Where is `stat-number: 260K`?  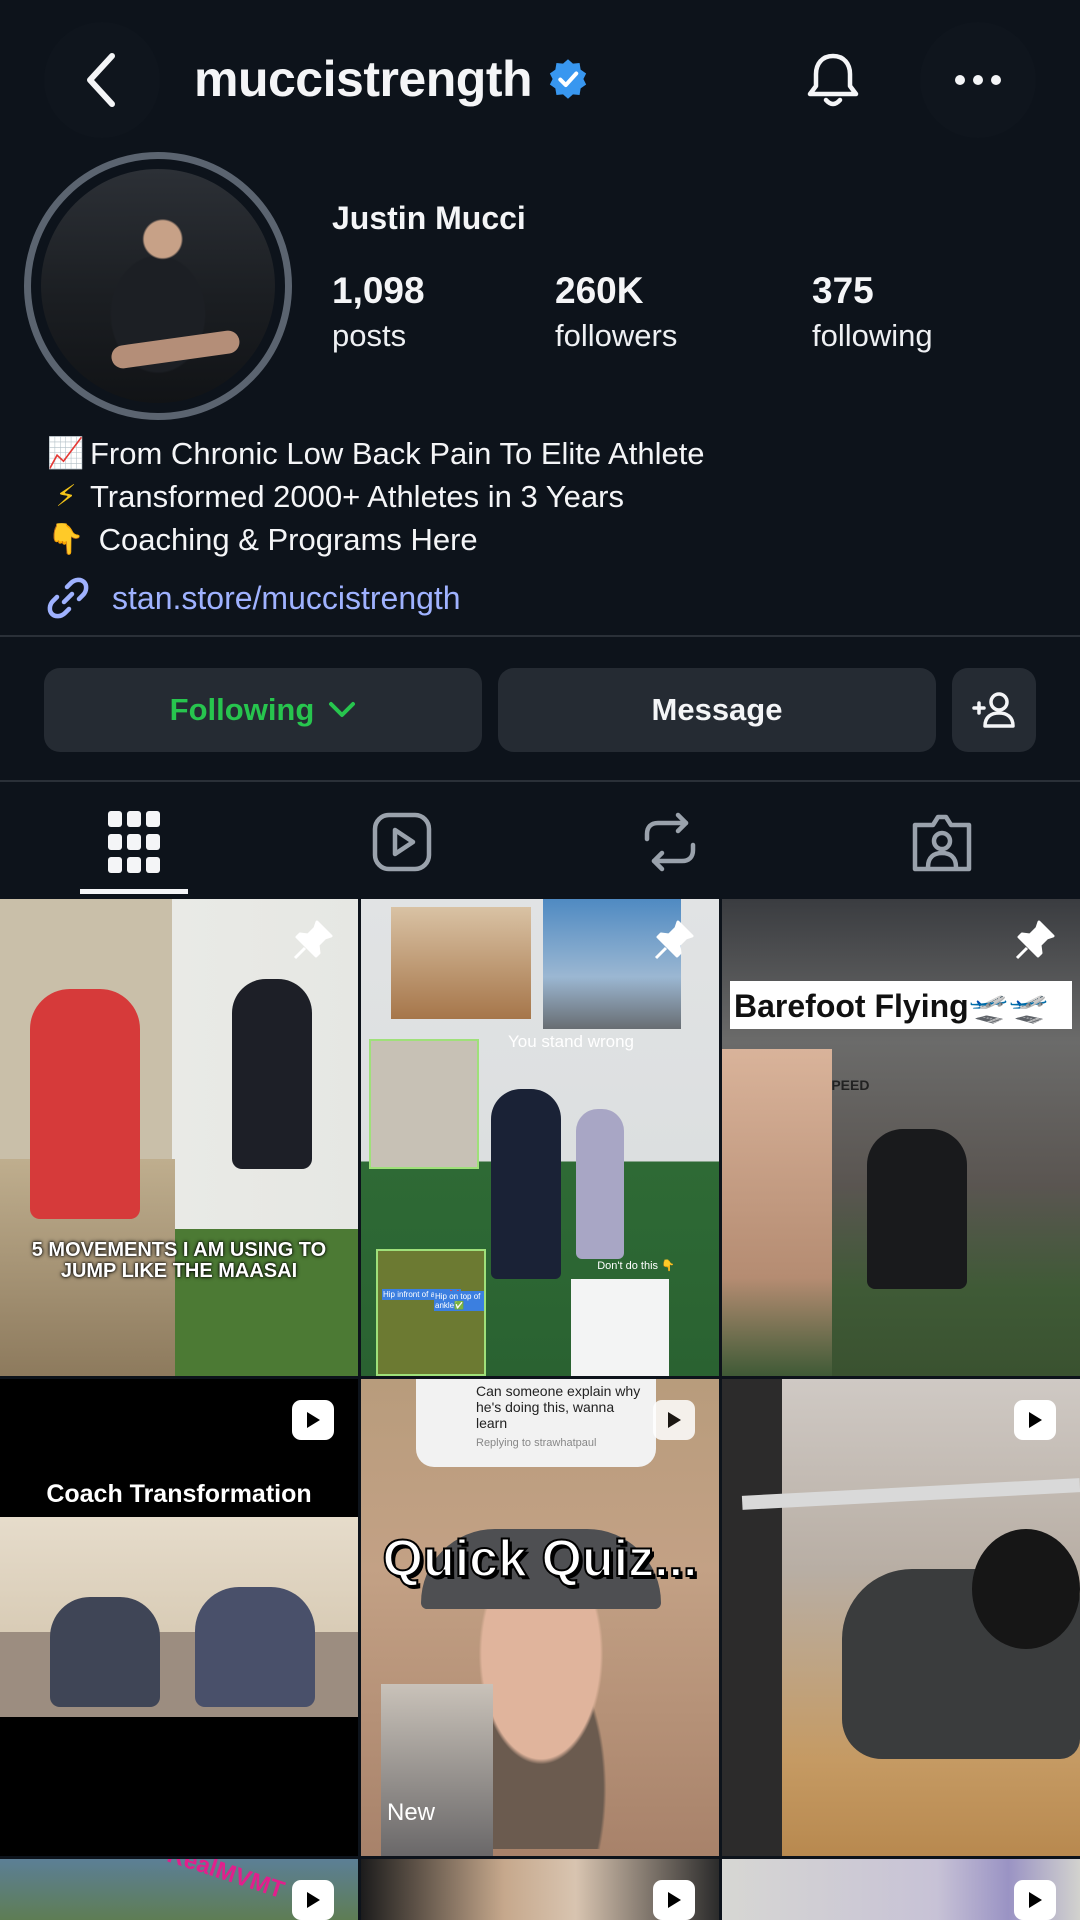
stat-number: 260K is located at coordinates (599, 290).